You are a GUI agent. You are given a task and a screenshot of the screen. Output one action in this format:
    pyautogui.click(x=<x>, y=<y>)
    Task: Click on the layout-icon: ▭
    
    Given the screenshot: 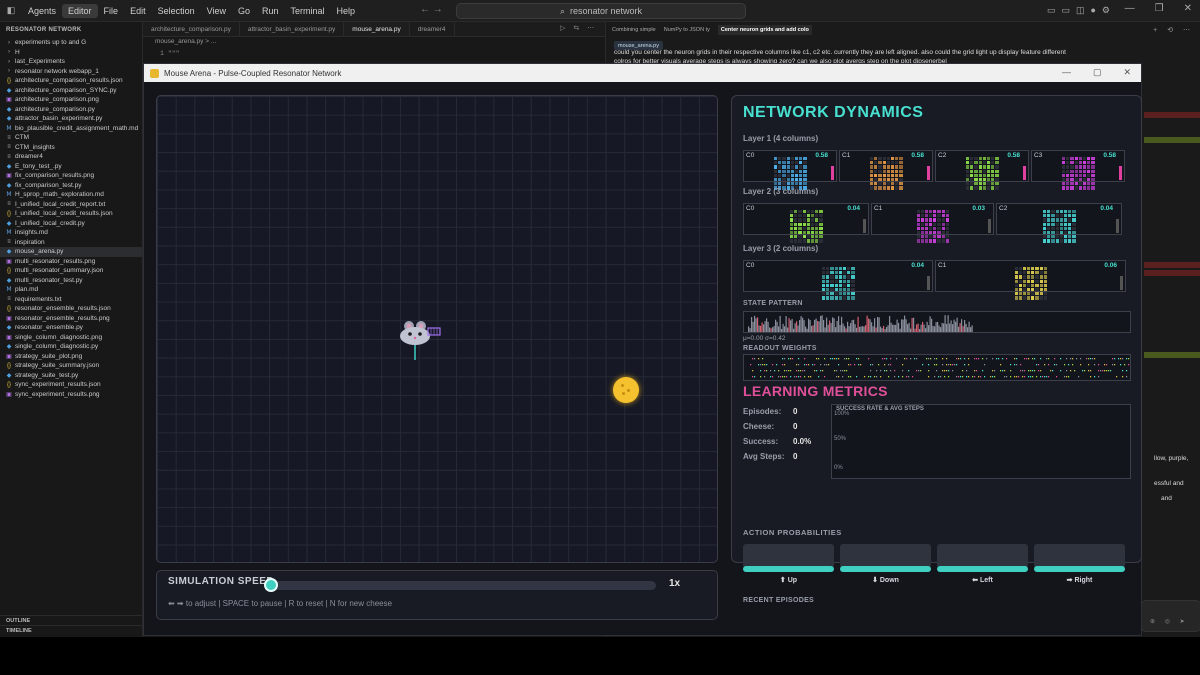 What is the action you would take?
    pyautogui.click(x=1051, y=10)
    